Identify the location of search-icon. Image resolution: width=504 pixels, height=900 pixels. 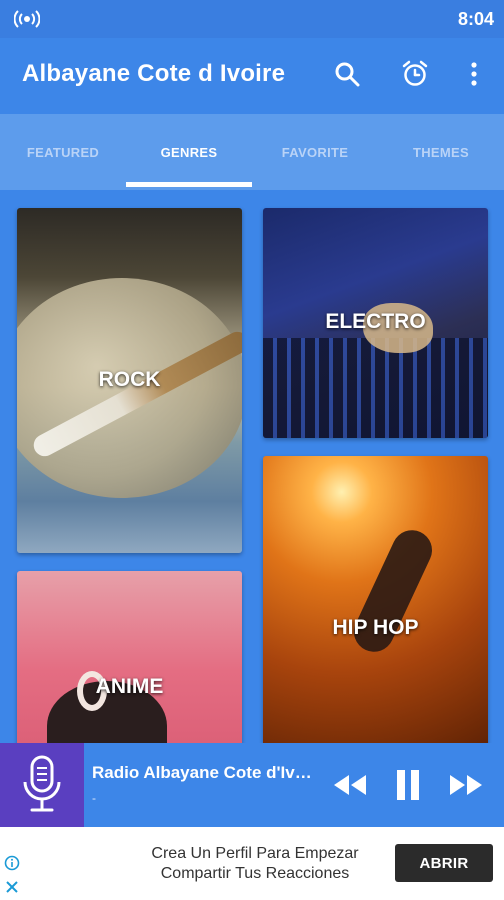
(347, 74).